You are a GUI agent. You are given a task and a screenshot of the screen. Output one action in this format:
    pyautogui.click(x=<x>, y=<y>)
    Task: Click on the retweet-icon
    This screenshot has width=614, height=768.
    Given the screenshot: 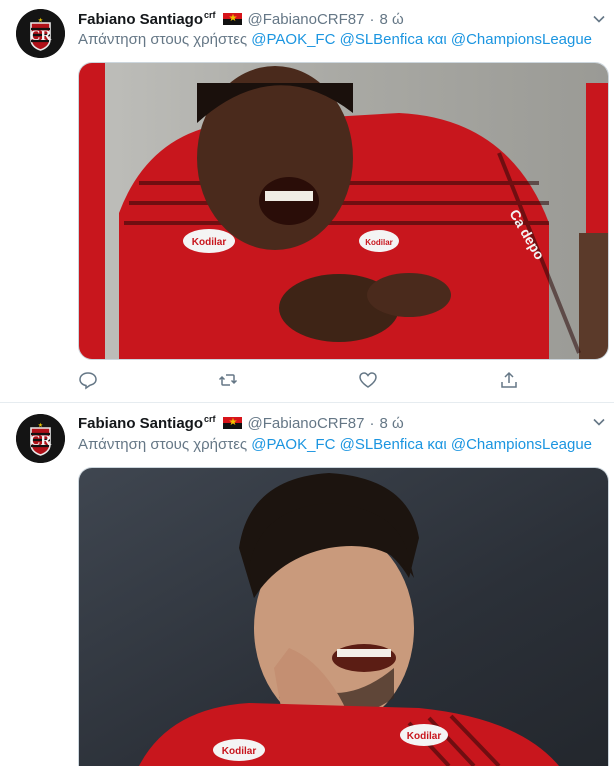 What is the action you would take?
    pyautogui.click(x=229, y=381)
    